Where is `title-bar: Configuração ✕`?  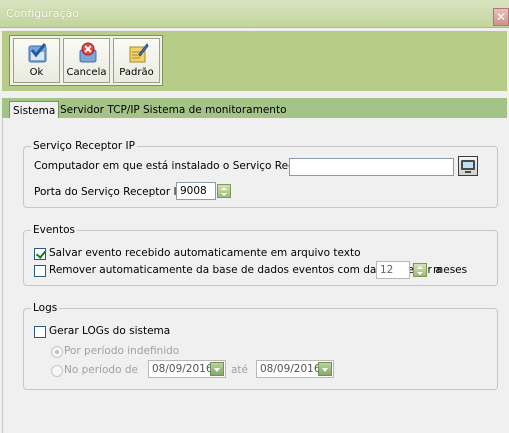 title-bar: Configuração ✕ is located at coordinates (254, 14).